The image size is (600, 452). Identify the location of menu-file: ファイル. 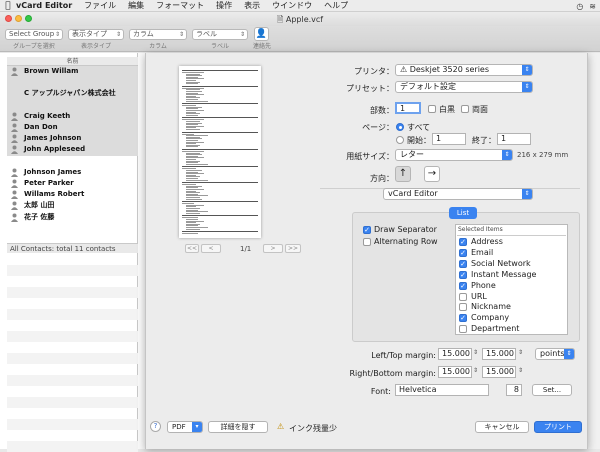
(100, 5).